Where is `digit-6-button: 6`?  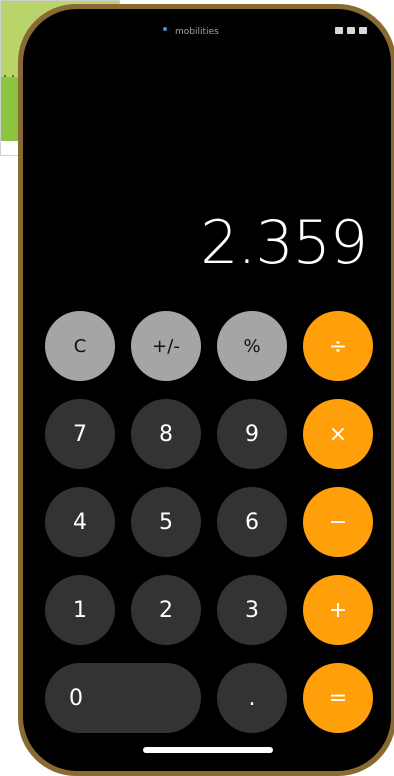
digit-6-button: 6 is located at coordinates (252, 522).